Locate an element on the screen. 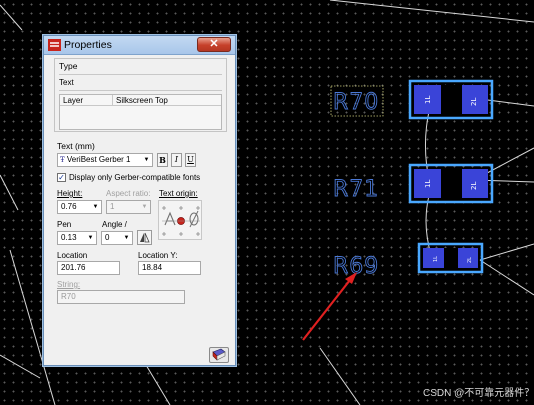 The height and width of the screenshot is (405, 534). gerber-checkbox: ✓ is located at coordinates (61, 177).